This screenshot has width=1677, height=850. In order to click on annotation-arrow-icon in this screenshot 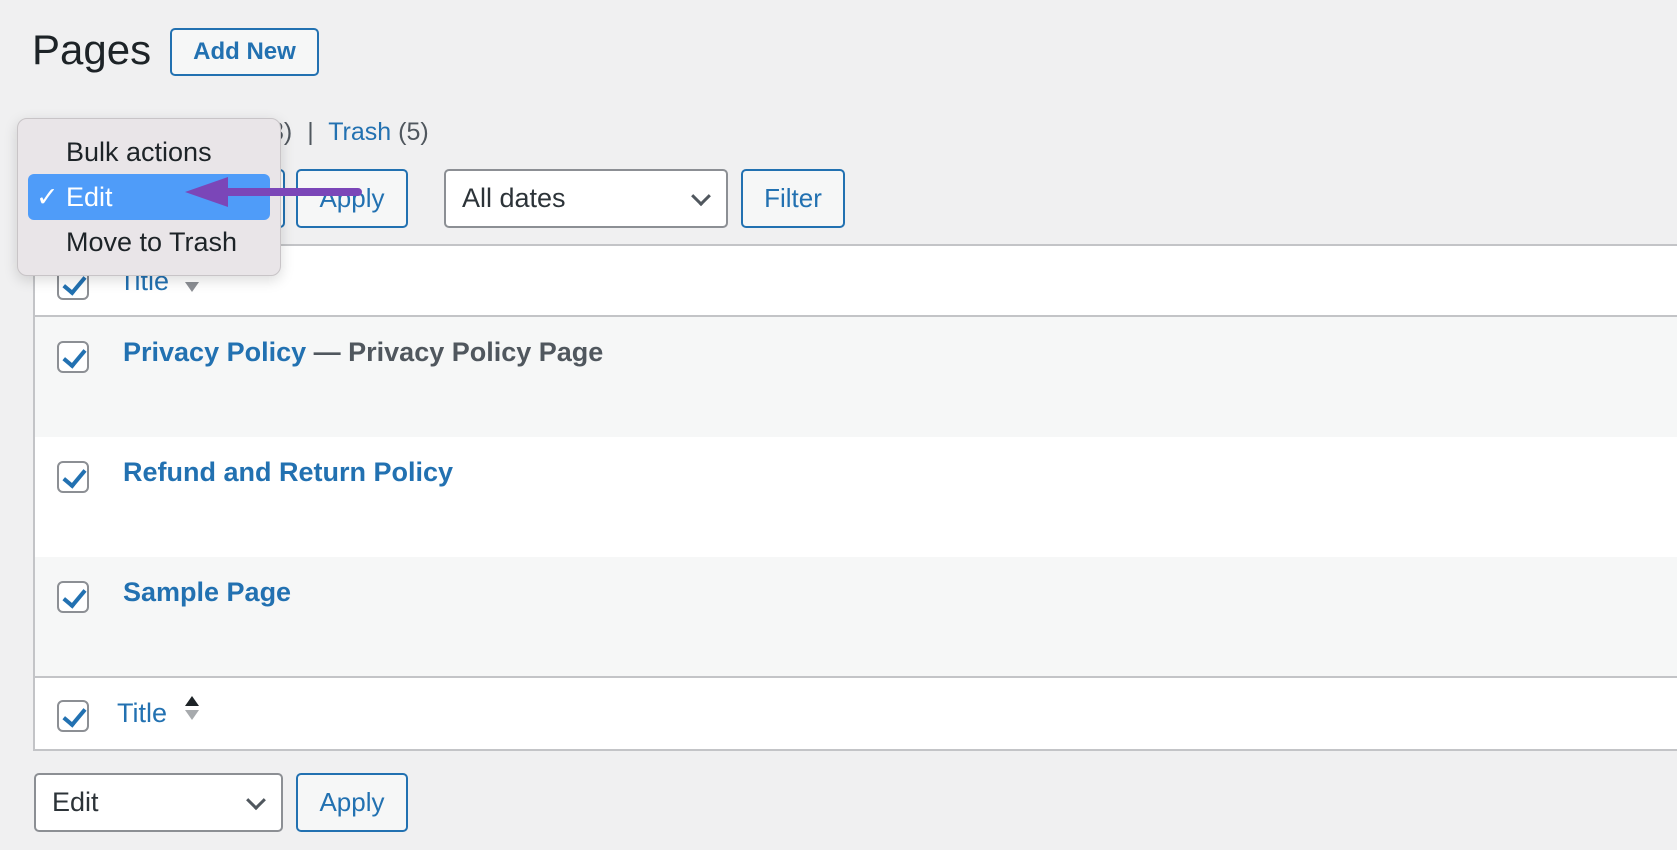, I will do `click(273, 192)`.